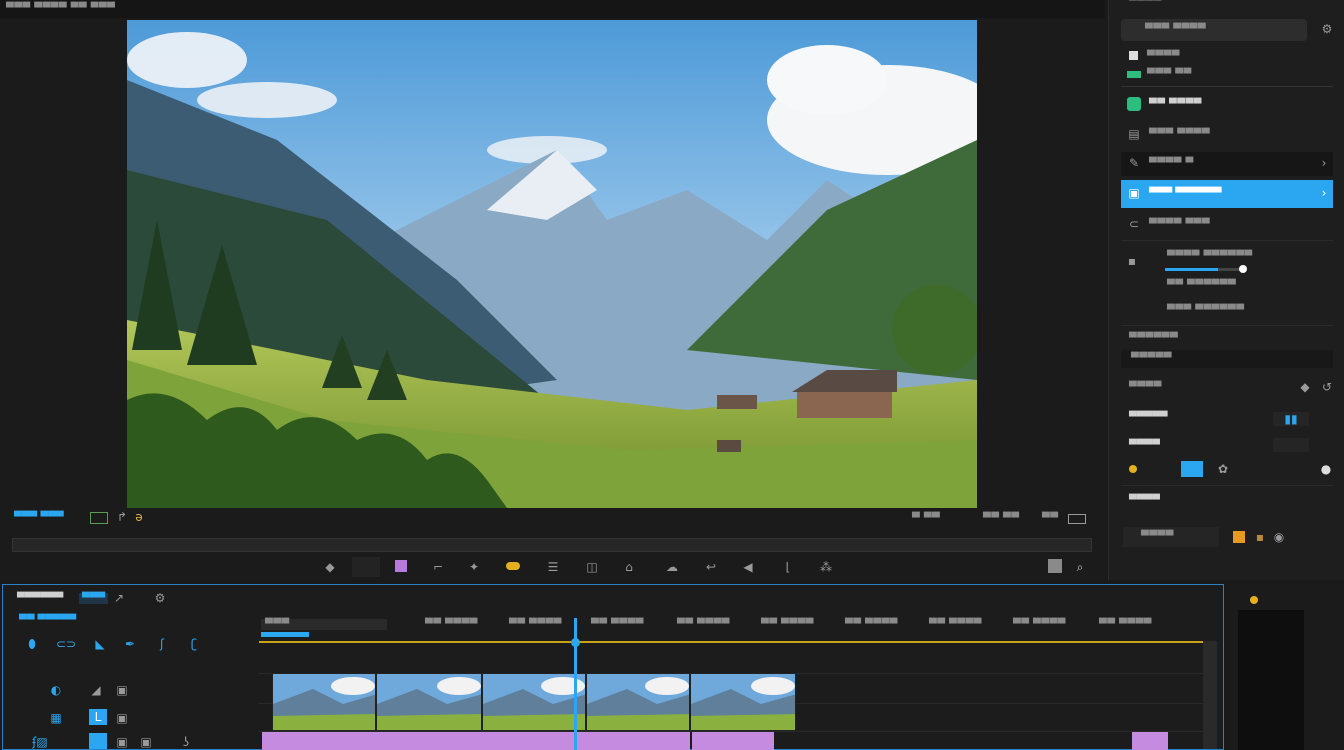 This screenshot has height=750, width=1344. I want to click on slider-fill, so click(1192, 269).